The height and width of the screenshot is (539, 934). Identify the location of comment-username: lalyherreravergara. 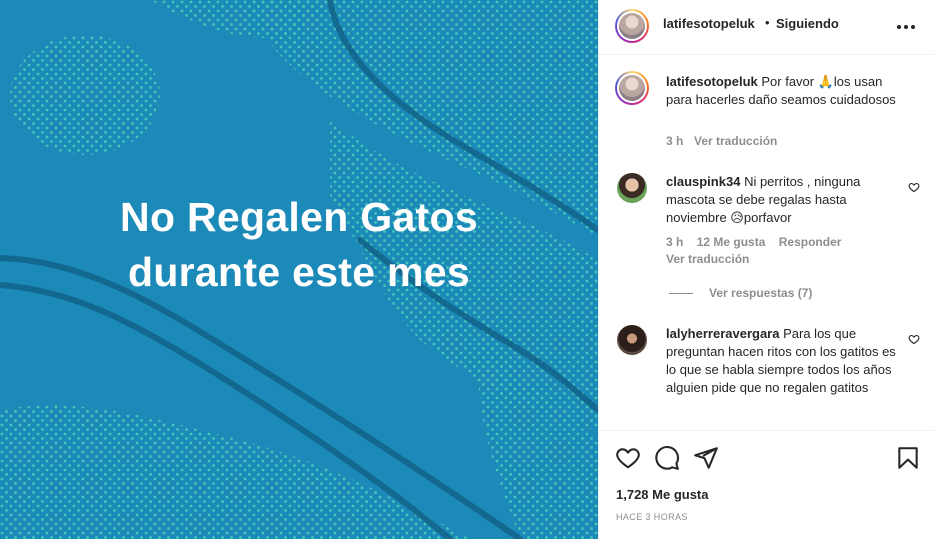
(722, 333).